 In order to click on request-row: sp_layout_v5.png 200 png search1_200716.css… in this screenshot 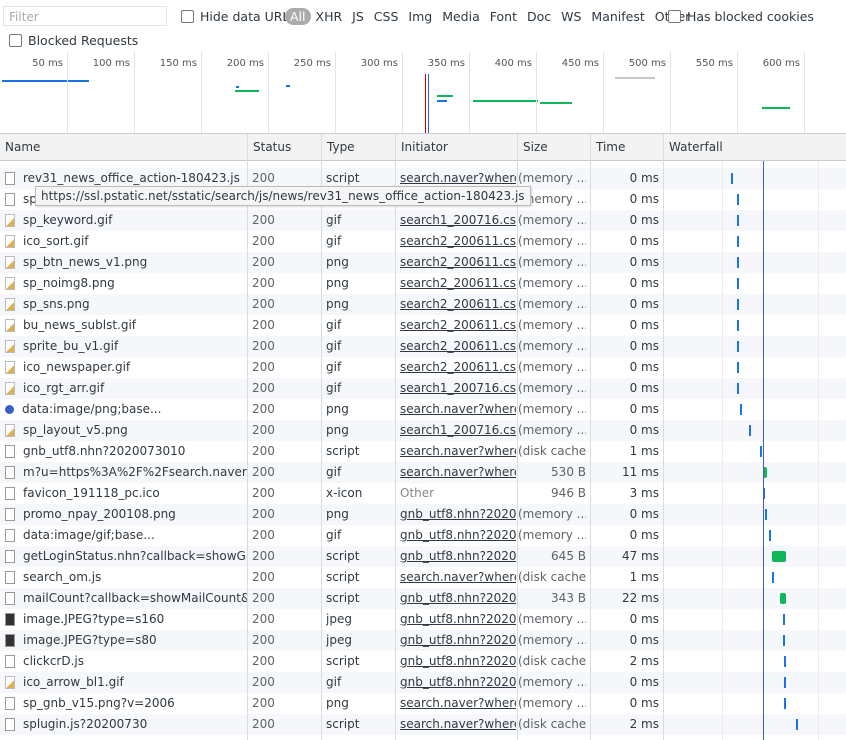, I will do `click(423, 430)`.